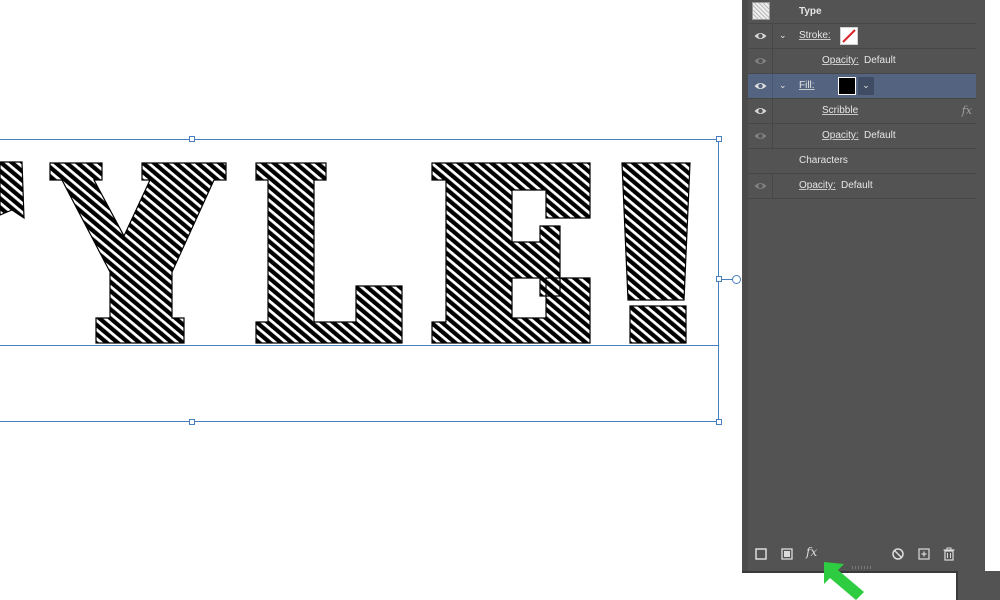 Image resolution: width=1000 pixels, height=600 pixels. What do you see at coordinates (949, 554) in the screenshot?
I see `trash-icon` at bounding box center [949, 554].